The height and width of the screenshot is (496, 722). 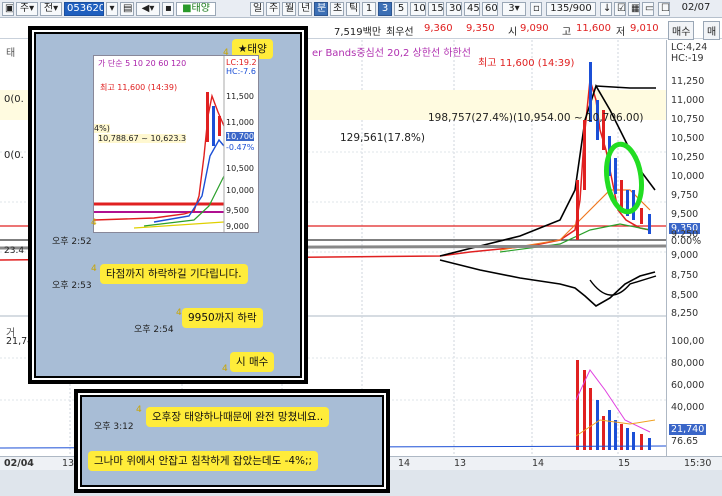 I want to click on period-tick: 틱, so click(x=353, y=9).